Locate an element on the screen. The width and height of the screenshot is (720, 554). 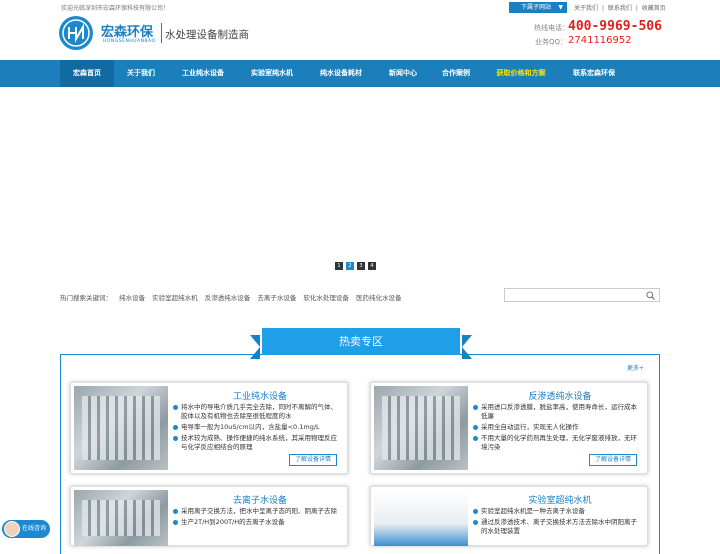
product-title: 工业纯水设备 is located at coordinates (260, 395).